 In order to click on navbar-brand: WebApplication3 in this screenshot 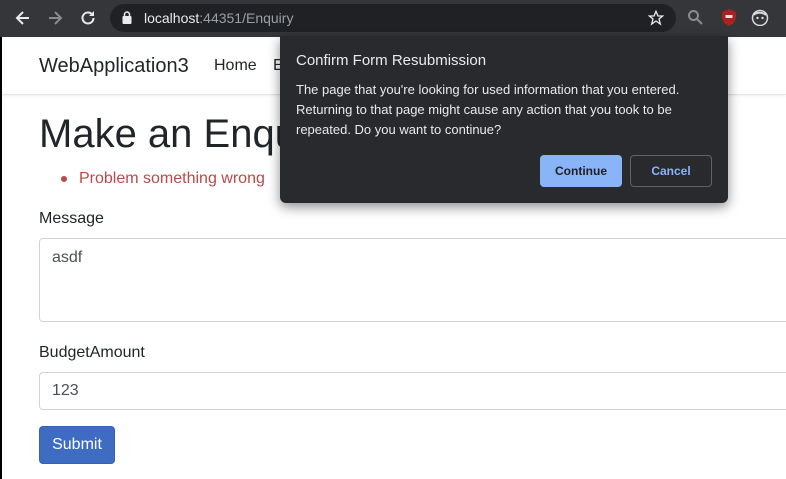, I will do `click(114, 66)`.